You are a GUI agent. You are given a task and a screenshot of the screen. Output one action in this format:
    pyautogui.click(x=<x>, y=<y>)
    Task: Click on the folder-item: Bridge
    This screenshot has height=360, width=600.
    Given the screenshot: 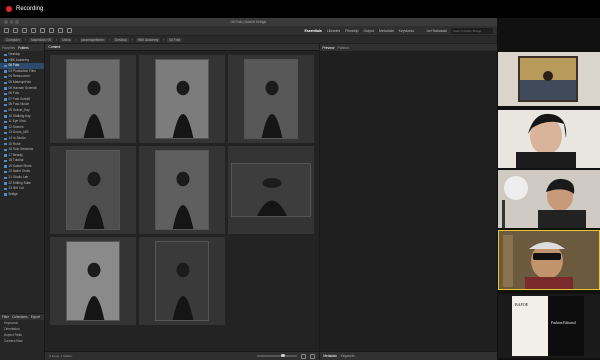 What is the action you would take?
    pyautogui.click(x=22, y=195)
    